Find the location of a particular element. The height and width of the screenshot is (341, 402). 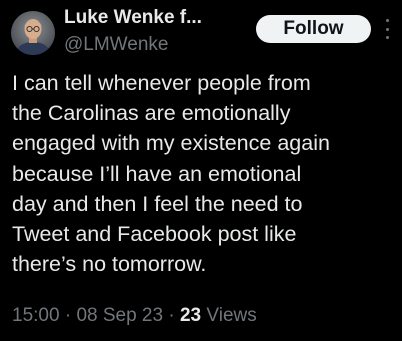

tweet-date: 08 Sep 23 is located at coordinates (119, 315).